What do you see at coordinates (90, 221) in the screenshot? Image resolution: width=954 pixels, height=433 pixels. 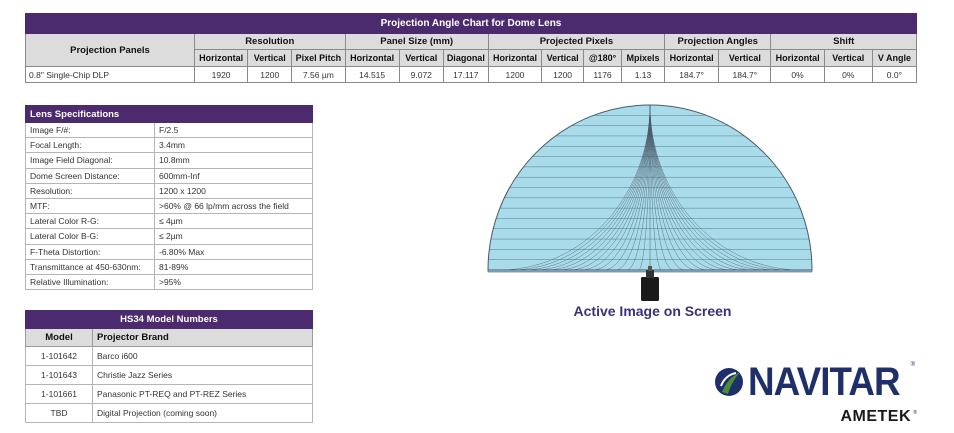 I see `spec-label: Lateral Color R-G:` at bounding box center [90, 221].